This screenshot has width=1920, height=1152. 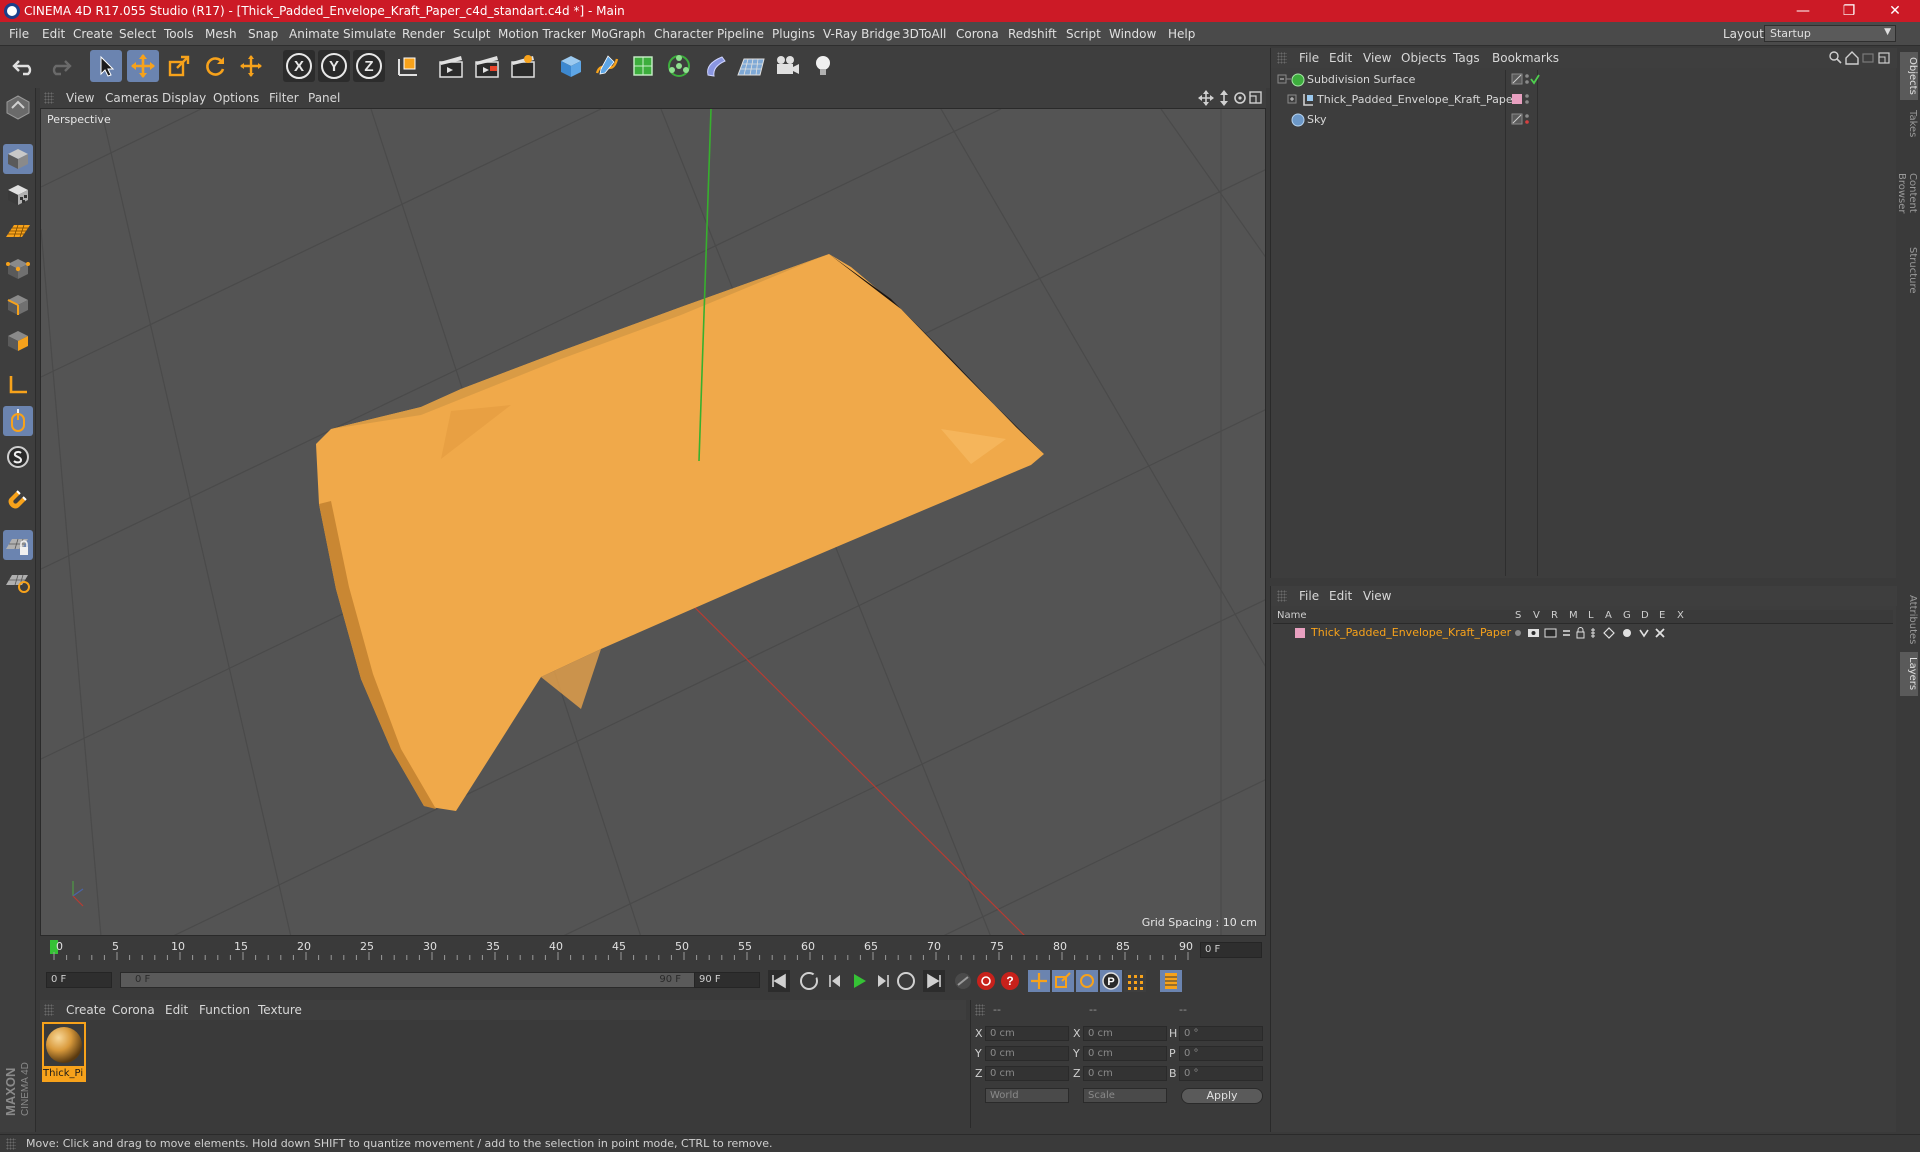 What do you see at coordinates (179, 34) in the screenshot?
I see `menu-tools: Tools` at bounding box center [179, 34].